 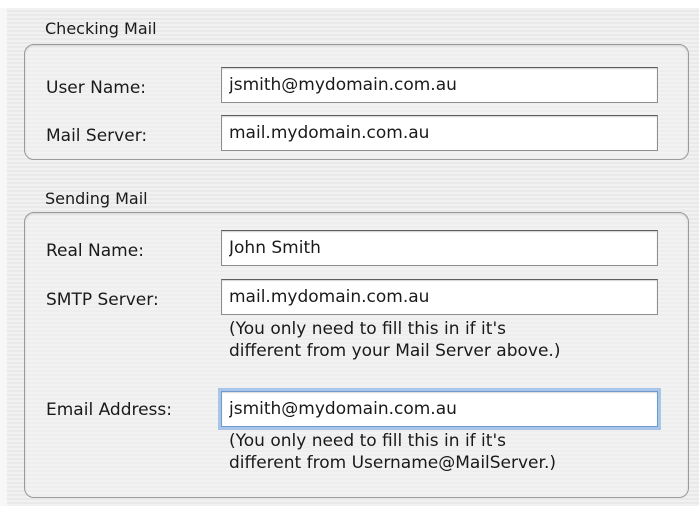 What do you see at coordinates (349, 4) in the screenshot?
I see `top-edge` at bounding box center [349, 4].